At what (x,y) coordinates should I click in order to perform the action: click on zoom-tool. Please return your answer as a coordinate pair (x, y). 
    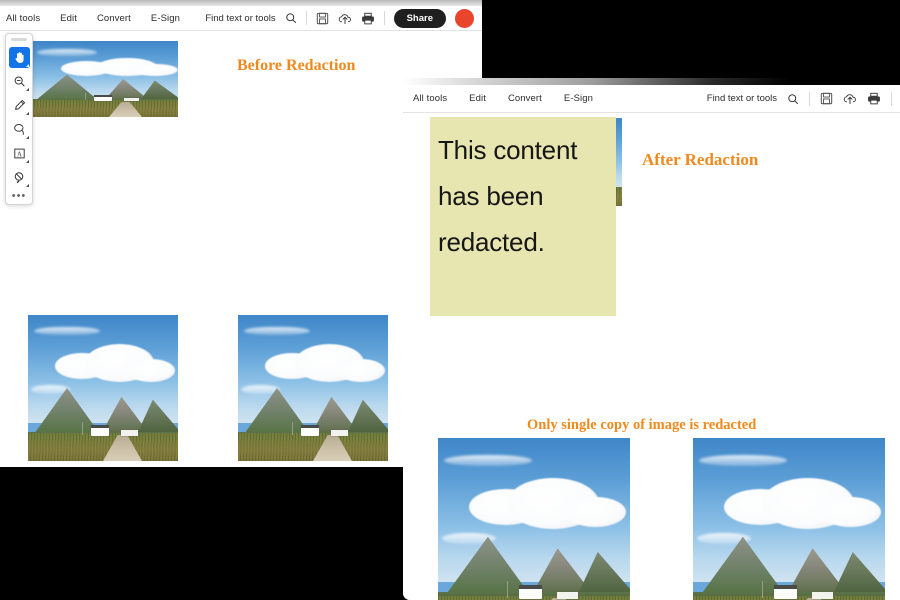
    Looking at the image, I should click on (19, 81).